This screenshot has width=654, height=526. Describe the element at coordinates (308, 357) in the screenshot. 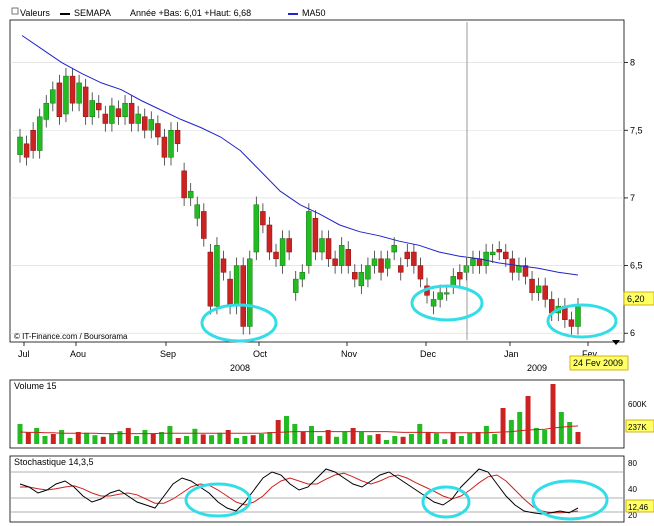

I see `time-axis: Jul Aou Sep Oct Nov Dec Jan Fev2008 2009` at that location.